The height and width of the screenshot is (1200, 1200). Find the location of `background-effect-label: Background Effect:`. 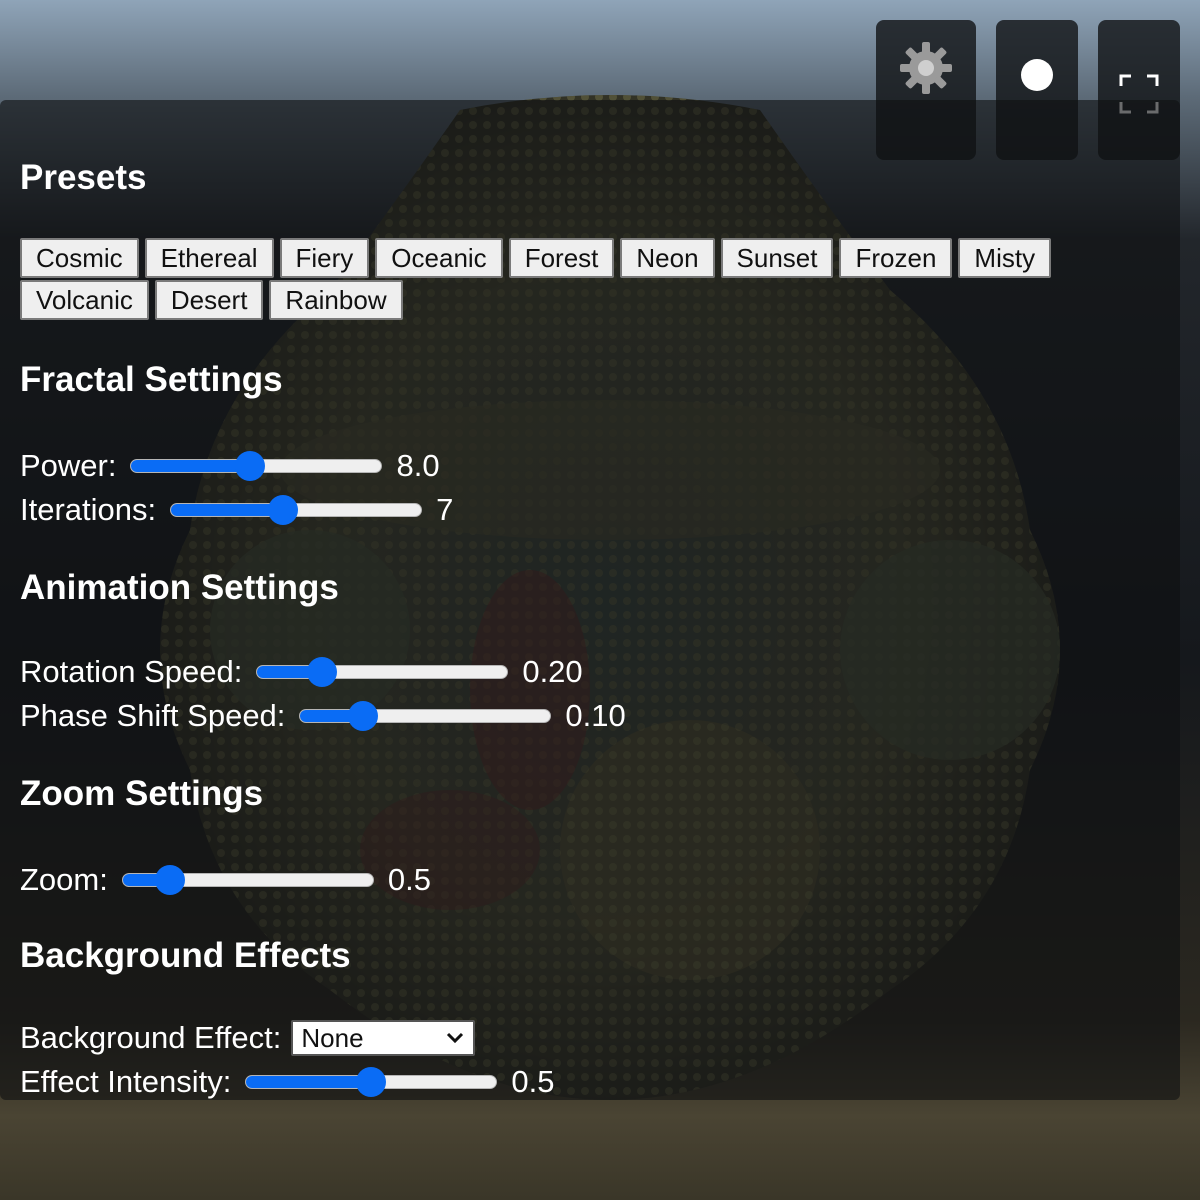

background-effect-label: Background Effect: is located at coordinates (151, 1037).